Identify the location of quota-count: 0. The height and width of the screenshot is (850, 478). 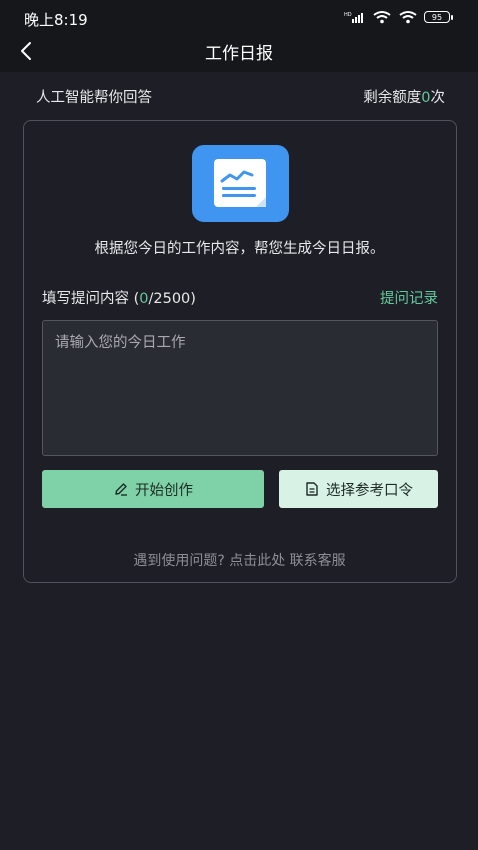
(426, 98).